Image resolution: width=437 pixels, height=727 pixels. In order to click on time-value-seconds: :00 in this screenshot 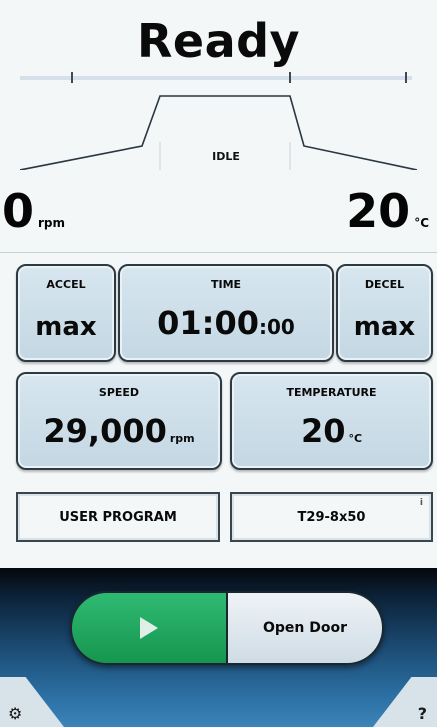, I will do `click(277, 327)`.